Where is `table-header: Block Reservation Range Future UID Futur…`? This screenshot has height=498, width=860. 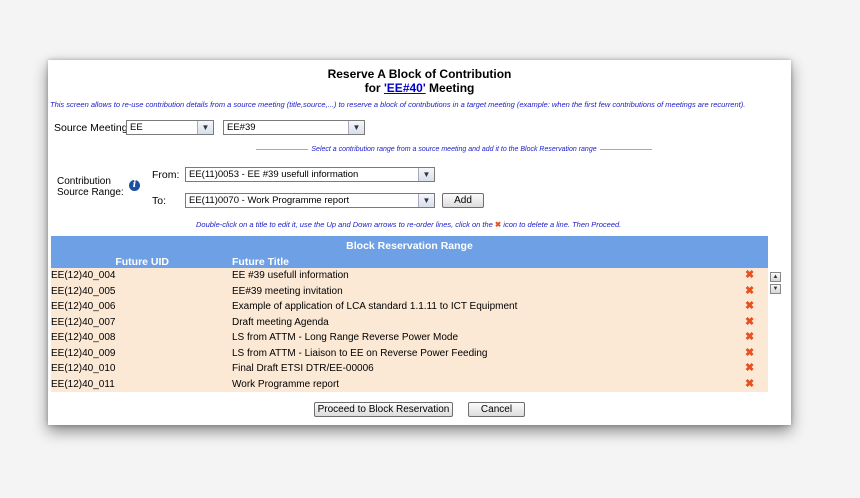
table-header: Block Reservation Range Future UID Futur… is located at coordinates (409, 252).